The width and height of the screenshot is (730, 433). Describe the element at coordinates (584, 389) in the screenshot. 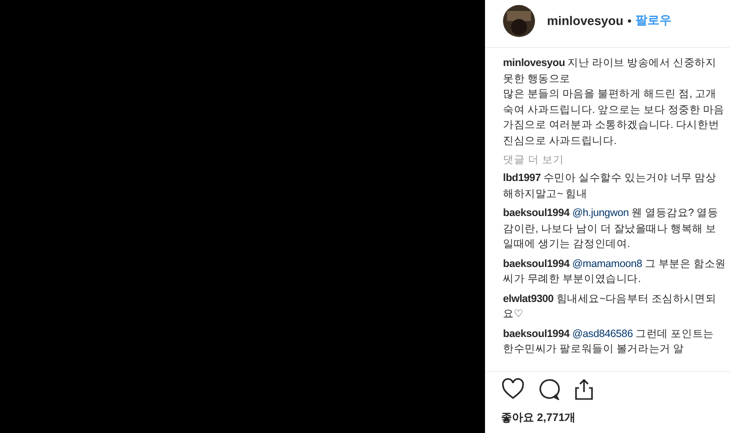

I see `share-icon` at that location.